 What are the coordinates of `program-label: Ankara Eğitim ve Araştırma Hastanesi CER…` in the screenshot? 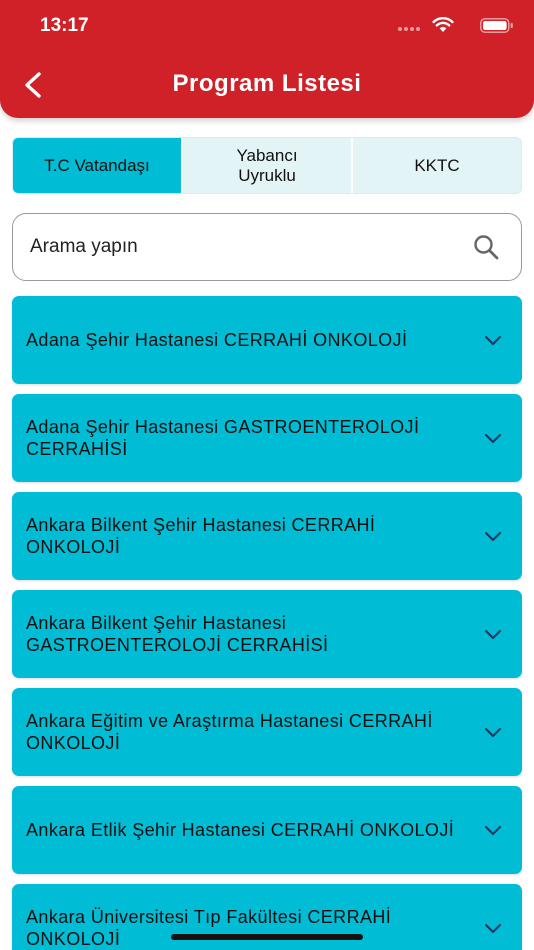 It's located at (229, 732).